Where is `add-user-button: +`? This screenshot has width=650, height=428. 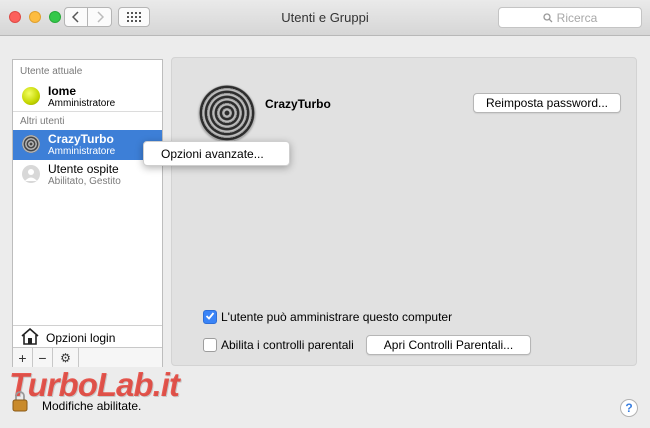
add-user-button: + is located at coordinates (23, 357).